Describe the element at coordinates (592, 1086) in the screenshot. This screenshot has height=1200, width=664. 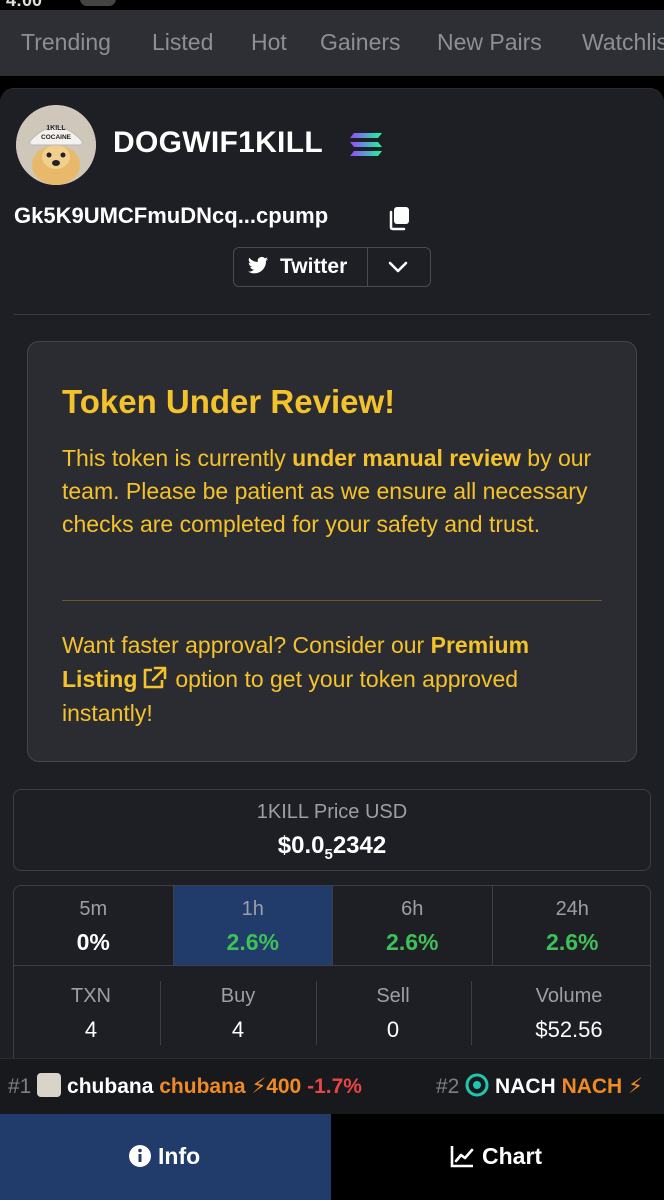
I see `ticker-symbol: NACH` at that location.